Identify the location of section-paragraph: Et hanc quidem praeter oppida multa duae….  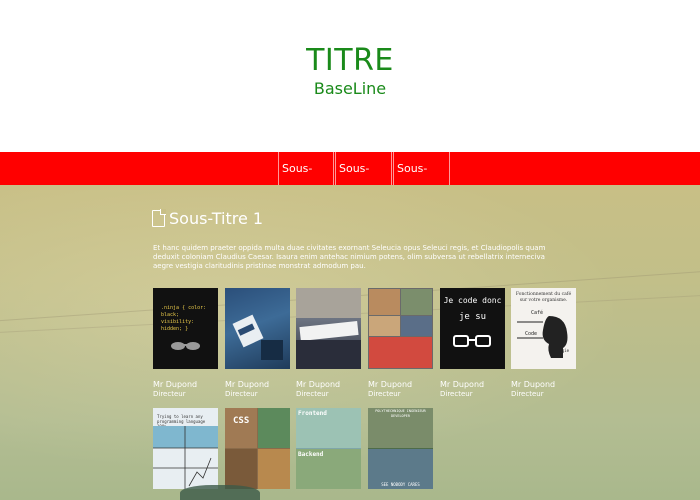
(349, 257).